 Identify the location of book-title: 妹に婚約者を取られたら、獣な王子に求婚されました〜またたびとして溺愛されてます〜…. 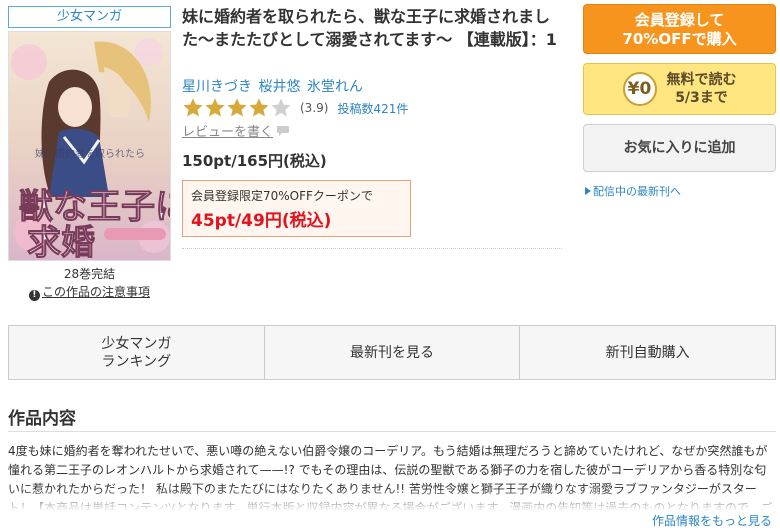
(369, 28).